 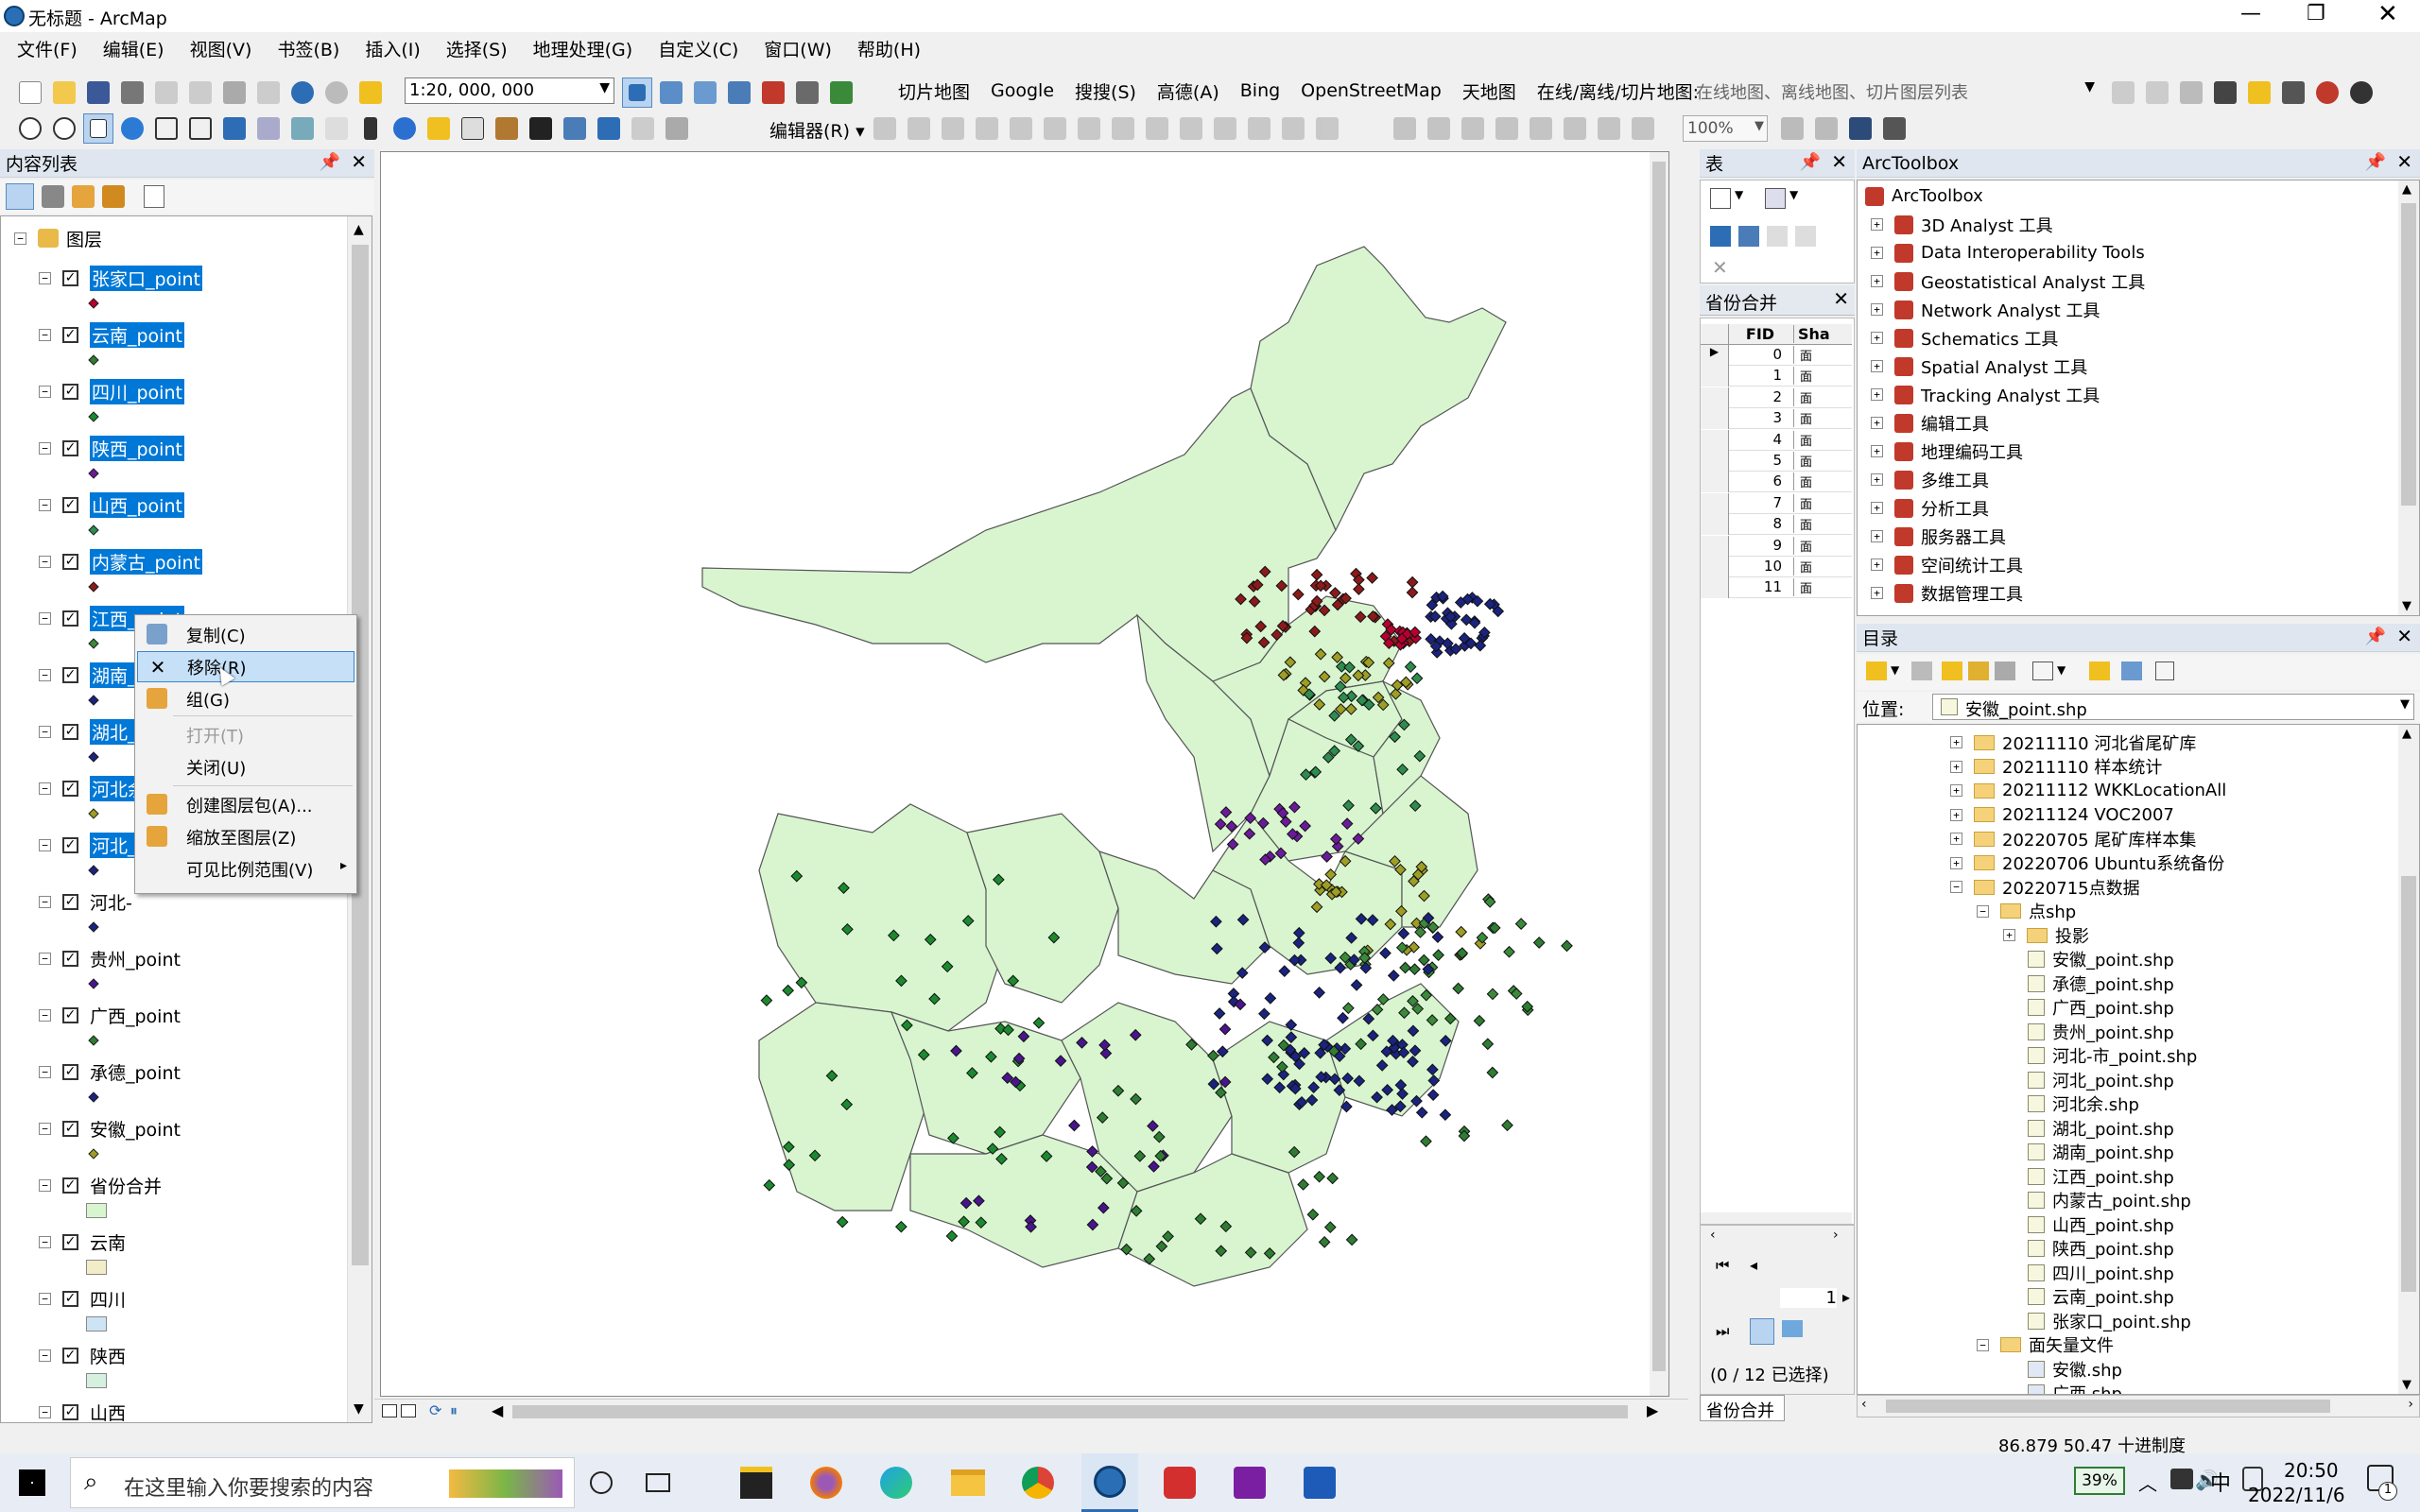 I want to click on select-elements-icon, so click(x=370, y=128).